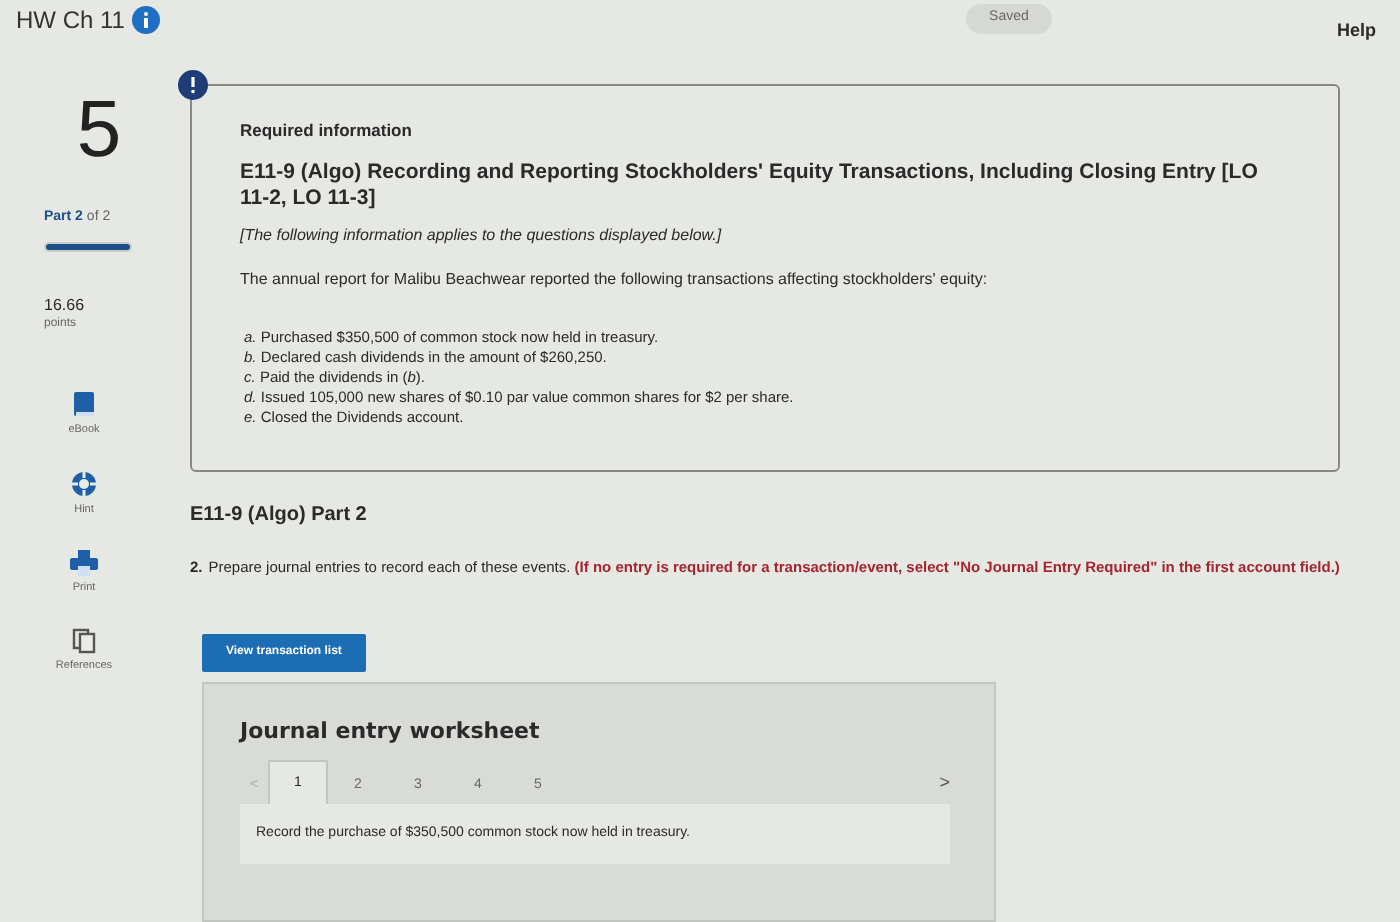 The width and height of the screenshot is (1400, 922). What do you see at coordinates (84, 483) in the screenshot?
I see `lifebuoy-icon` at bounding box center [84, 483].